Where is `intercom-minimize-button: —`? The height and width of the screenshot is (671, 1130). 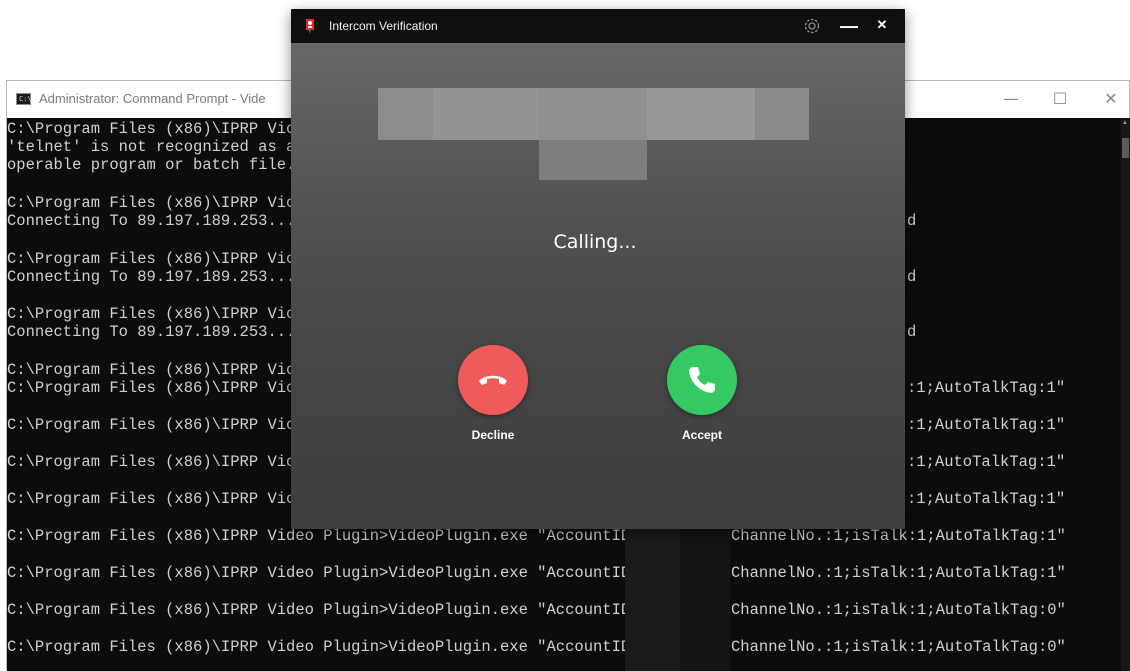
intercom-minimize-button: — is located at coordinates (849, 25).